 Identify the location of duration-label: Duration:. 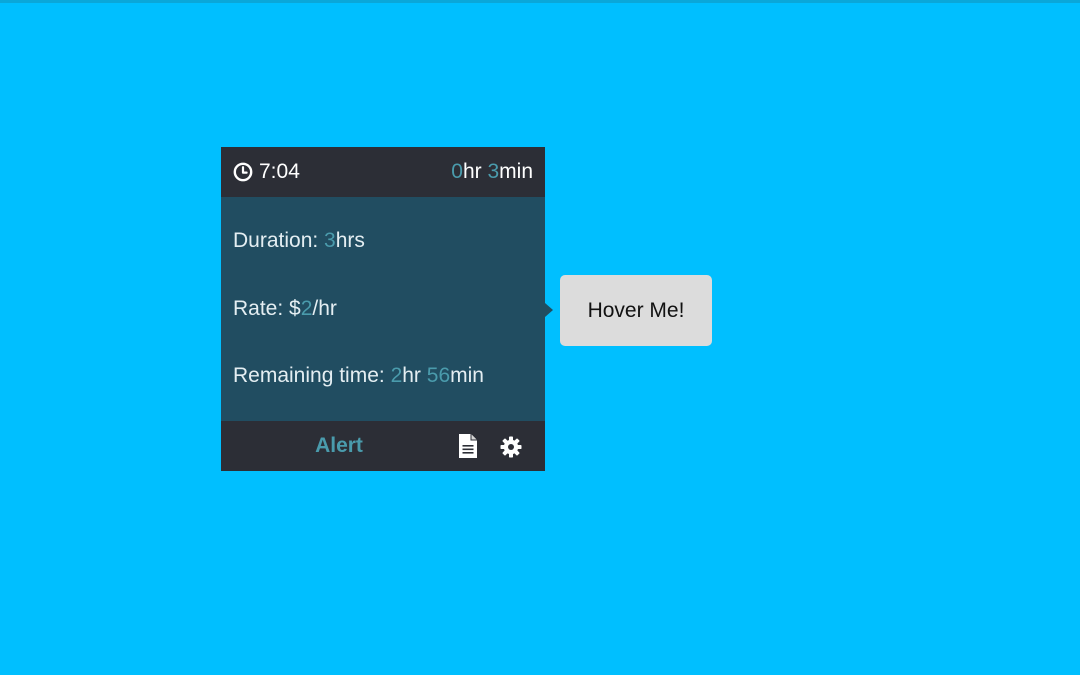
(279, 240).